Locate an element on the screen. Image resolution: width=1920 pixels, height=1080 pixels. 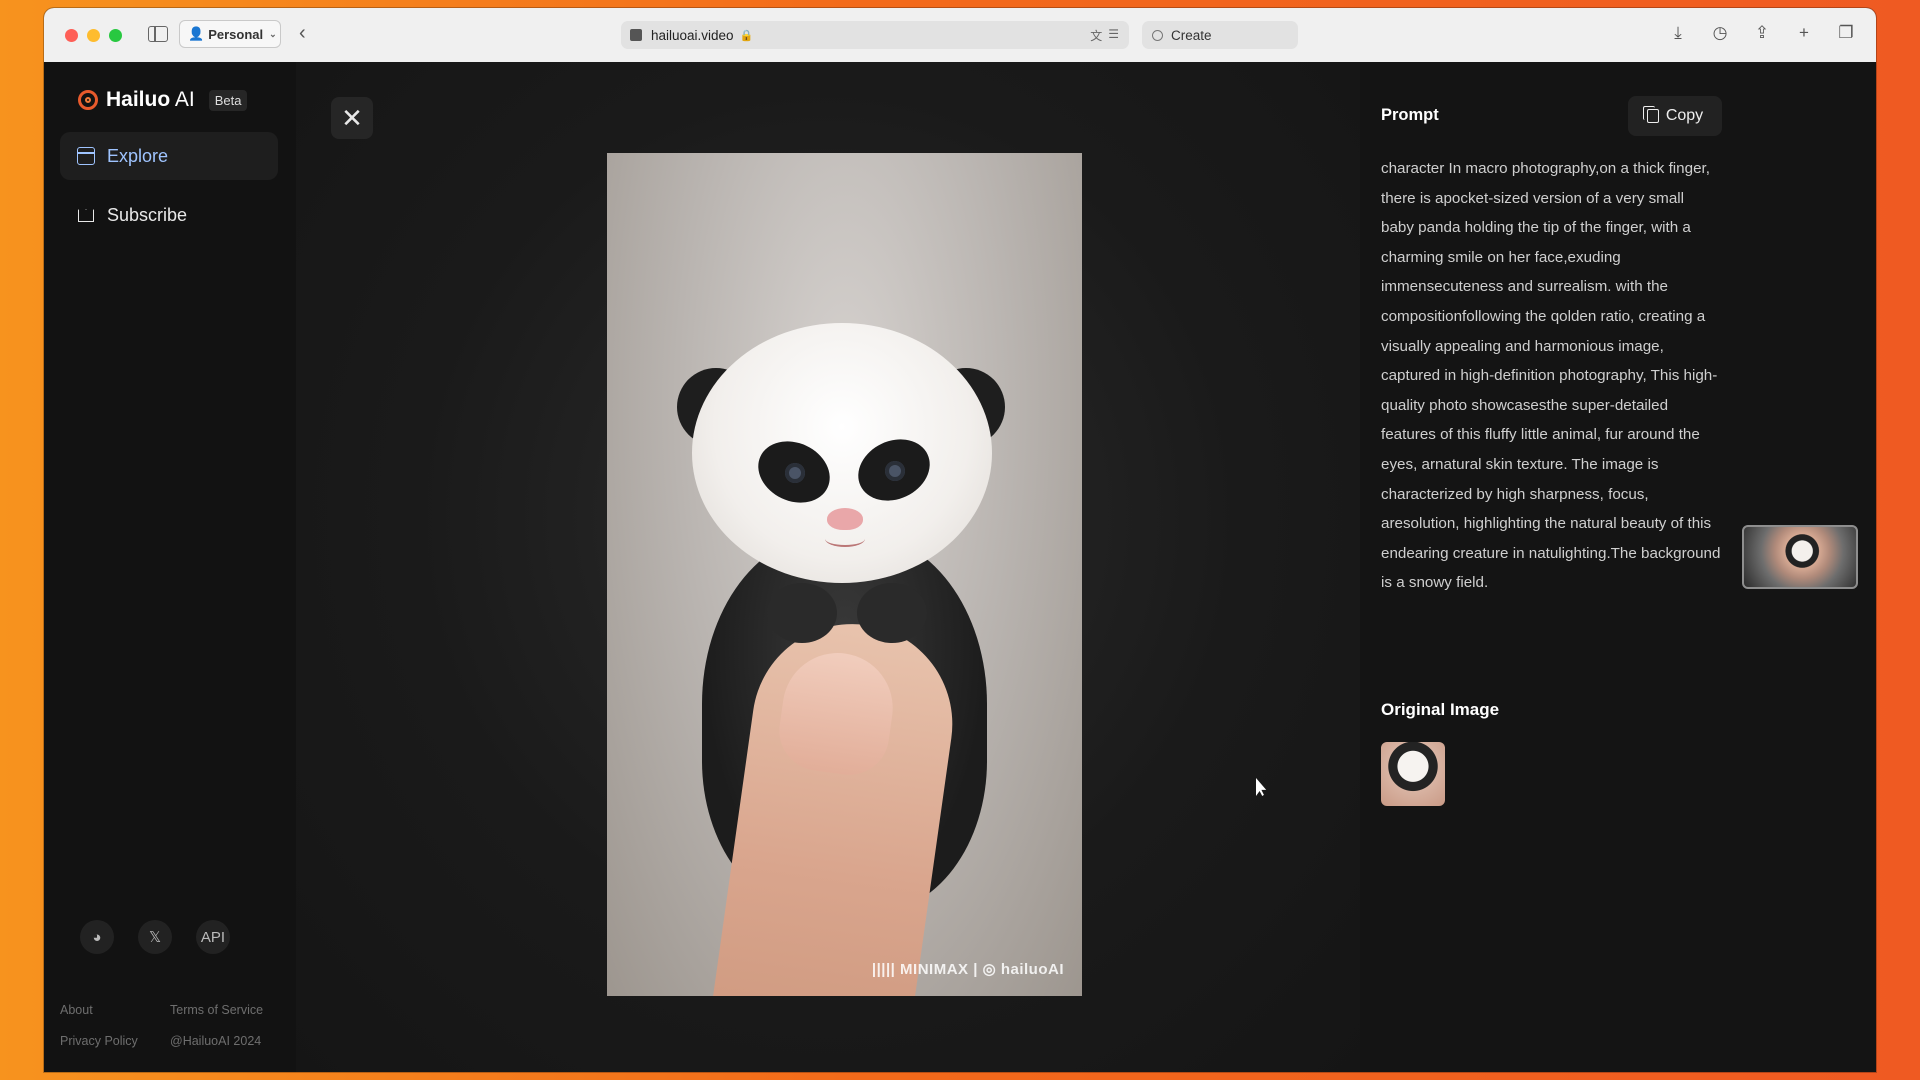
x-icon: 𝕏 is located at coordinates (155, 937).